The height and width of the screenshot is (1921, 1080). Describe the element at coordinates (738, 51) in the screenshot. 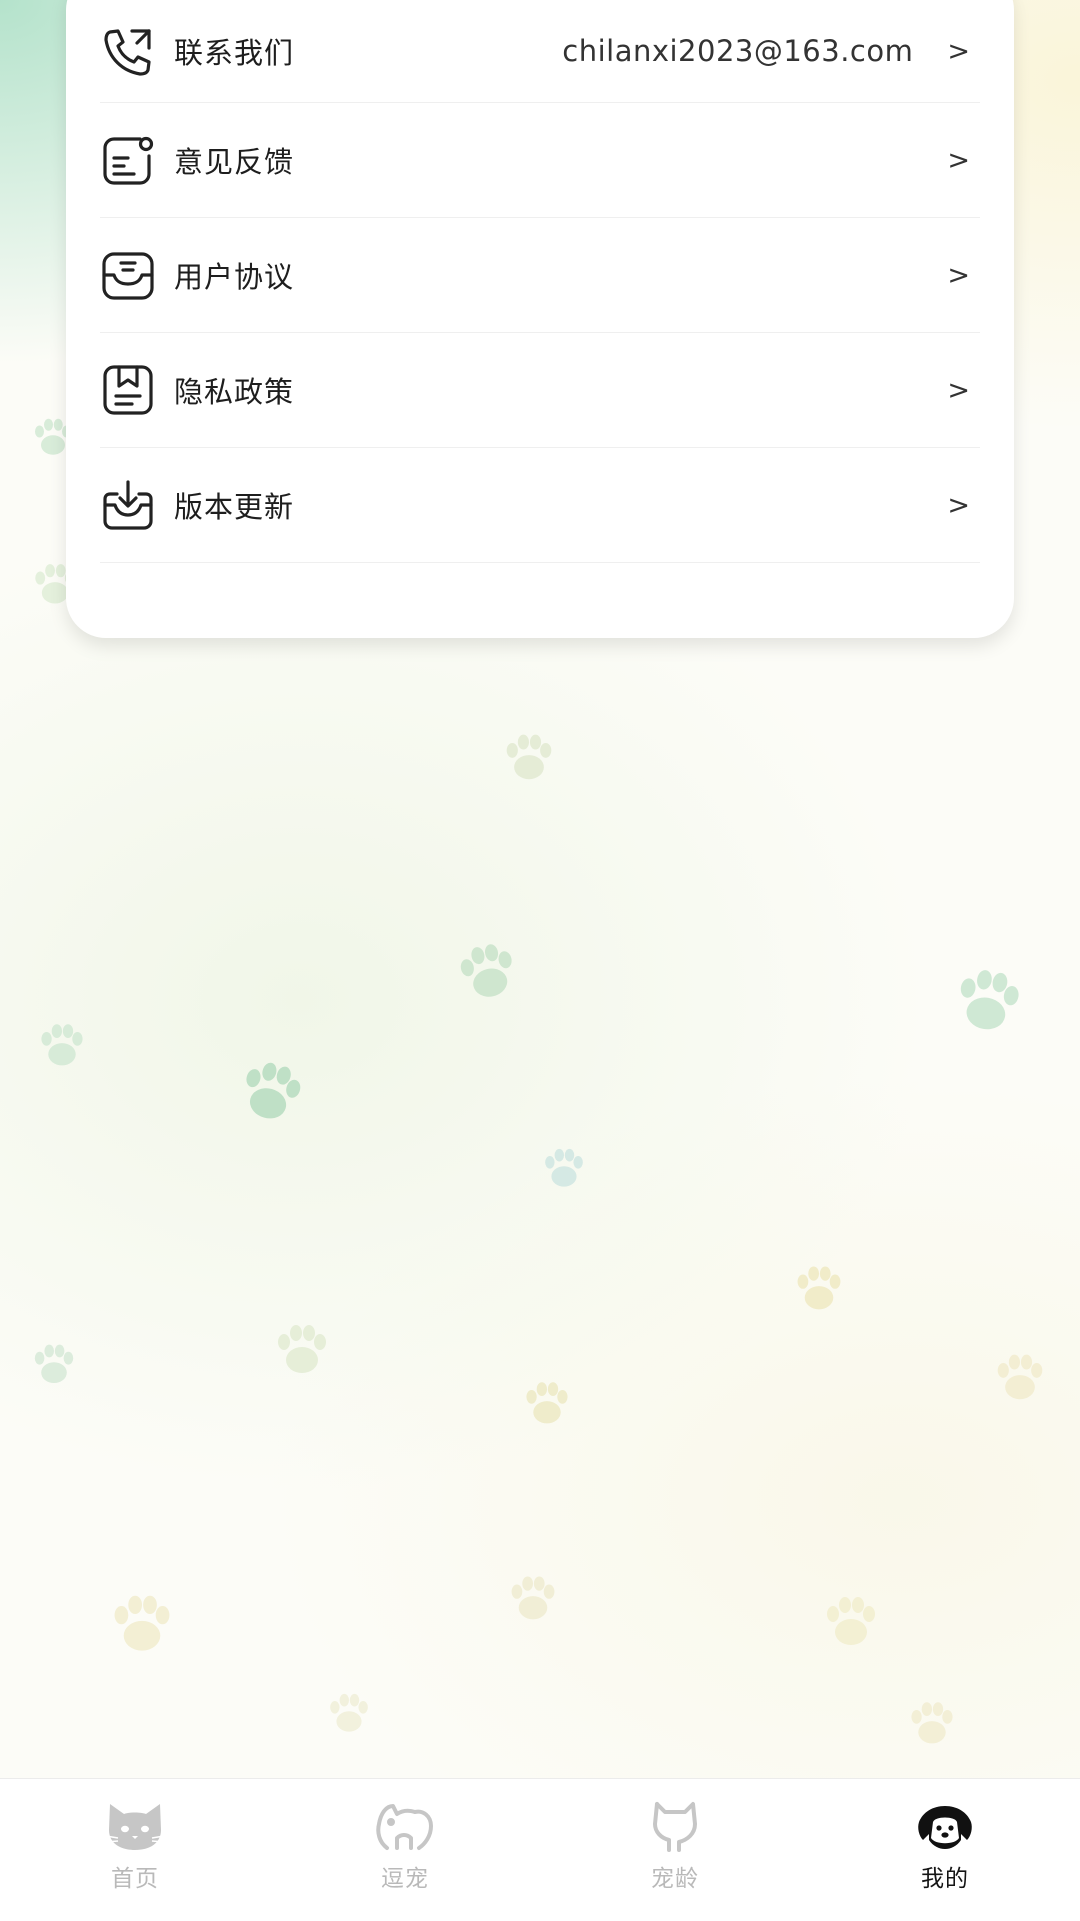

I see `contact-email: chilanxi2023@163.com` at that location.